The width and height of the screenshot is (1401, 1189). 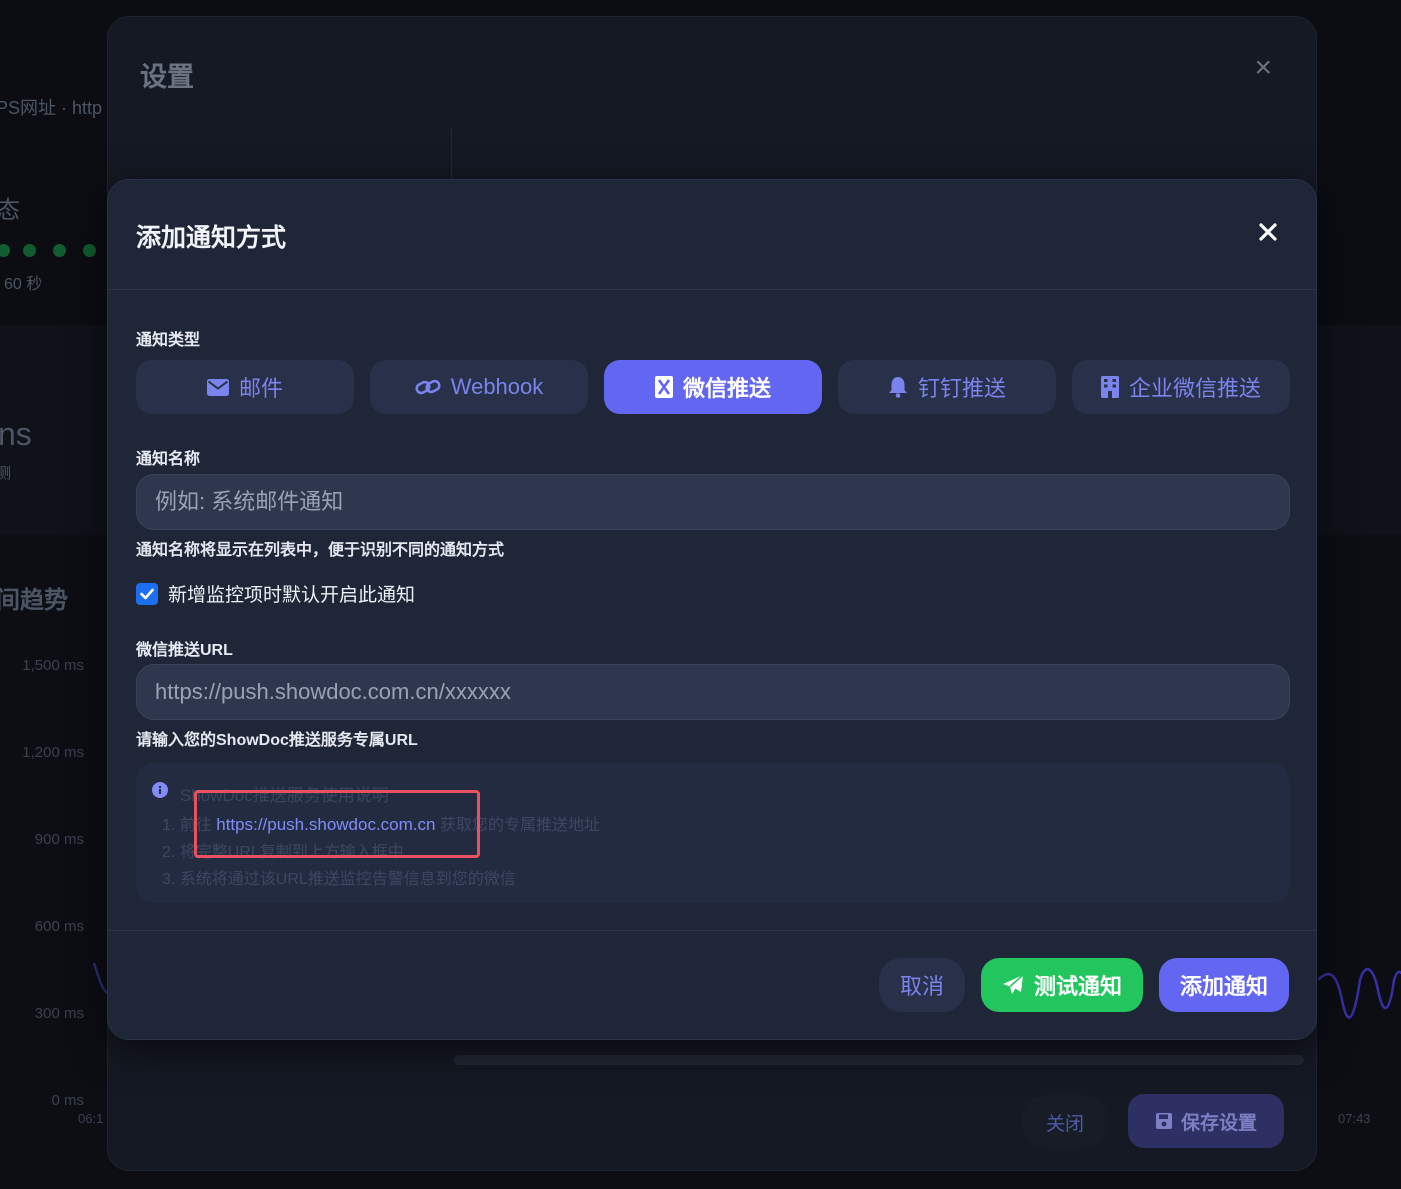 I want to click on type-button-email: 邮件, so click(x=245, y=387).